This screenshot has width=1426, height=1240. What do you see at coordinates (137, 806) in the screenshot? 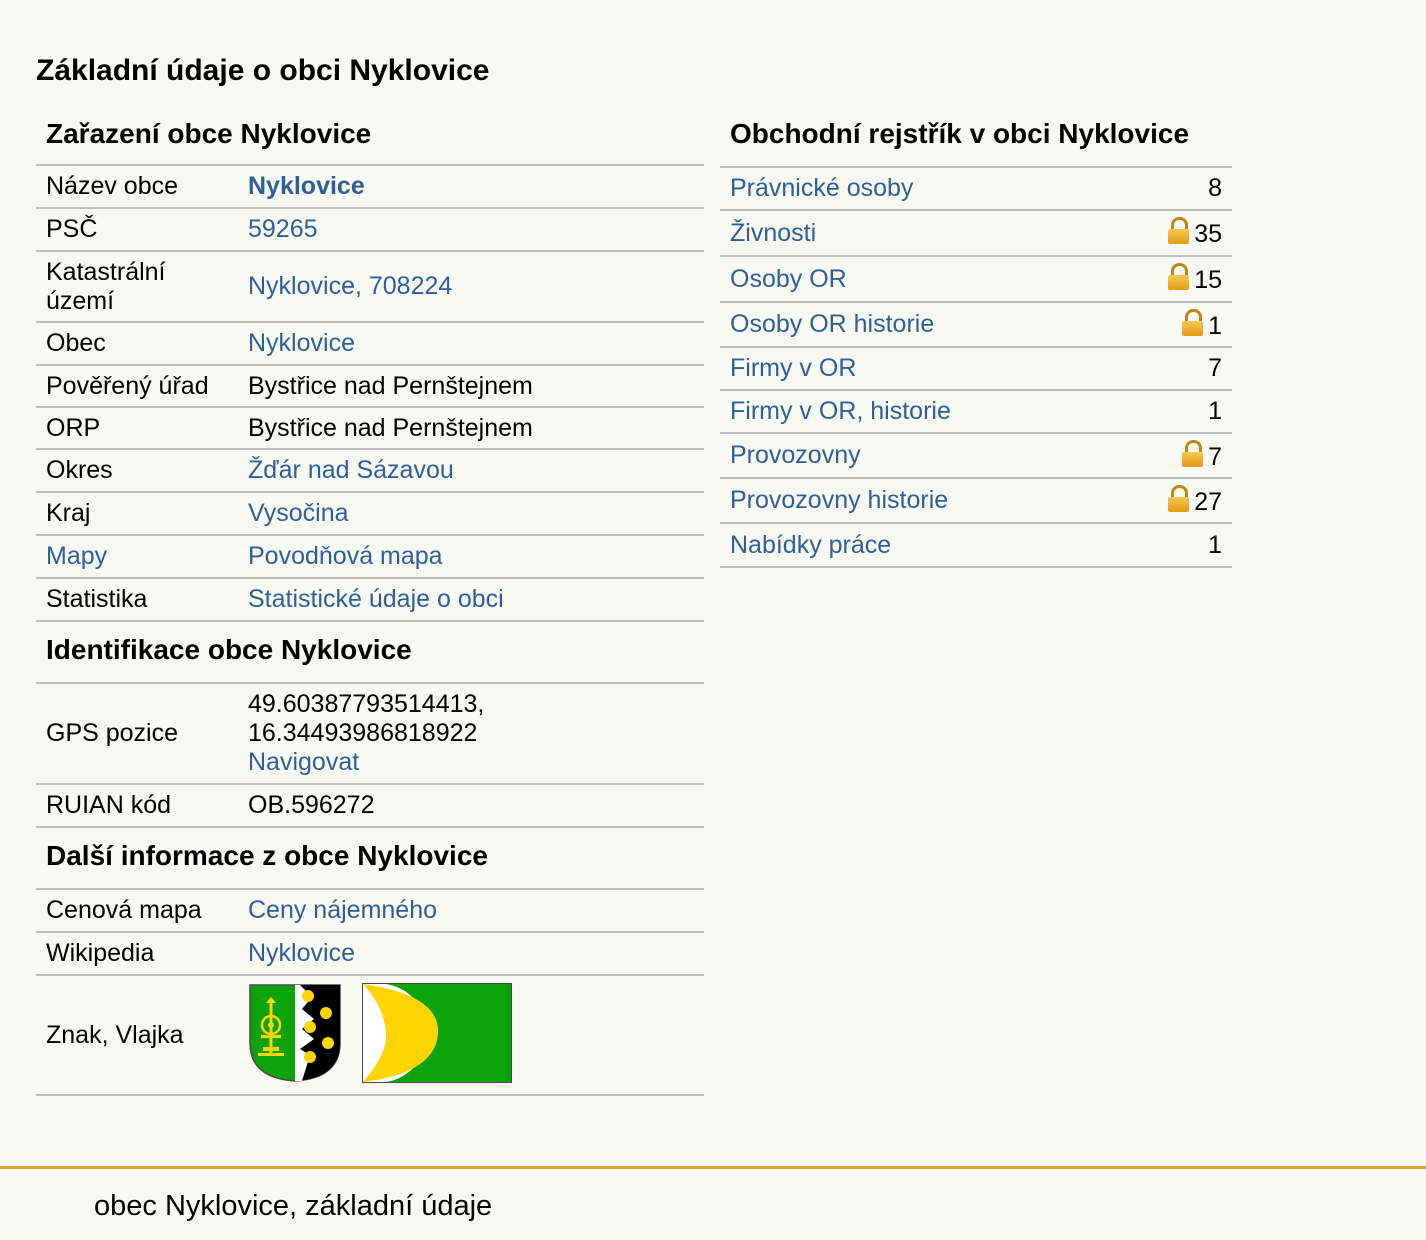
I see `row-label: RUIAN kód` at bounding box center [137, 806].